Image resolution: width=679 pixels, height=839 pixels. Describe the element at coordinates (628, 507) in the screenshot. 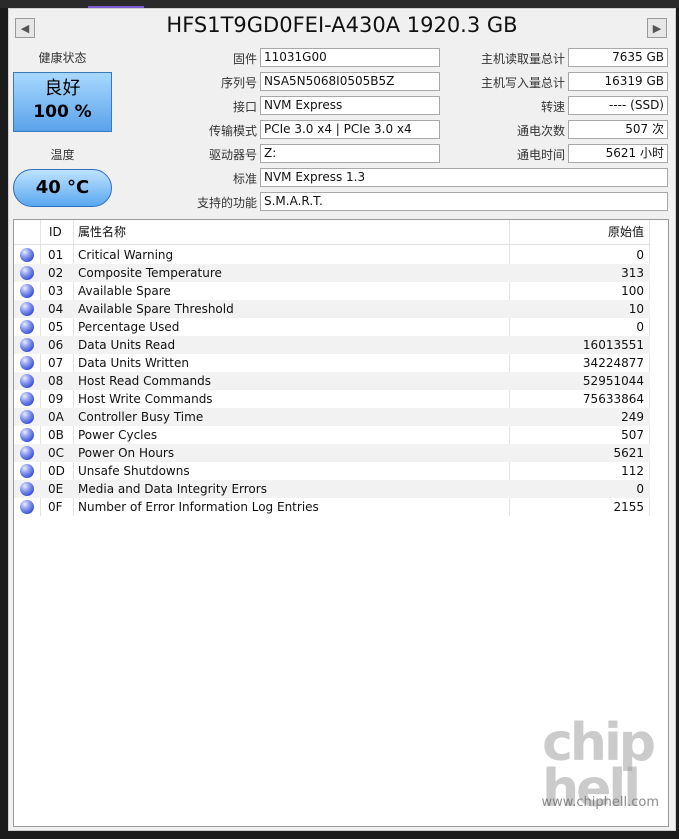

I see `attribute-raw-value: 2155` at that location.